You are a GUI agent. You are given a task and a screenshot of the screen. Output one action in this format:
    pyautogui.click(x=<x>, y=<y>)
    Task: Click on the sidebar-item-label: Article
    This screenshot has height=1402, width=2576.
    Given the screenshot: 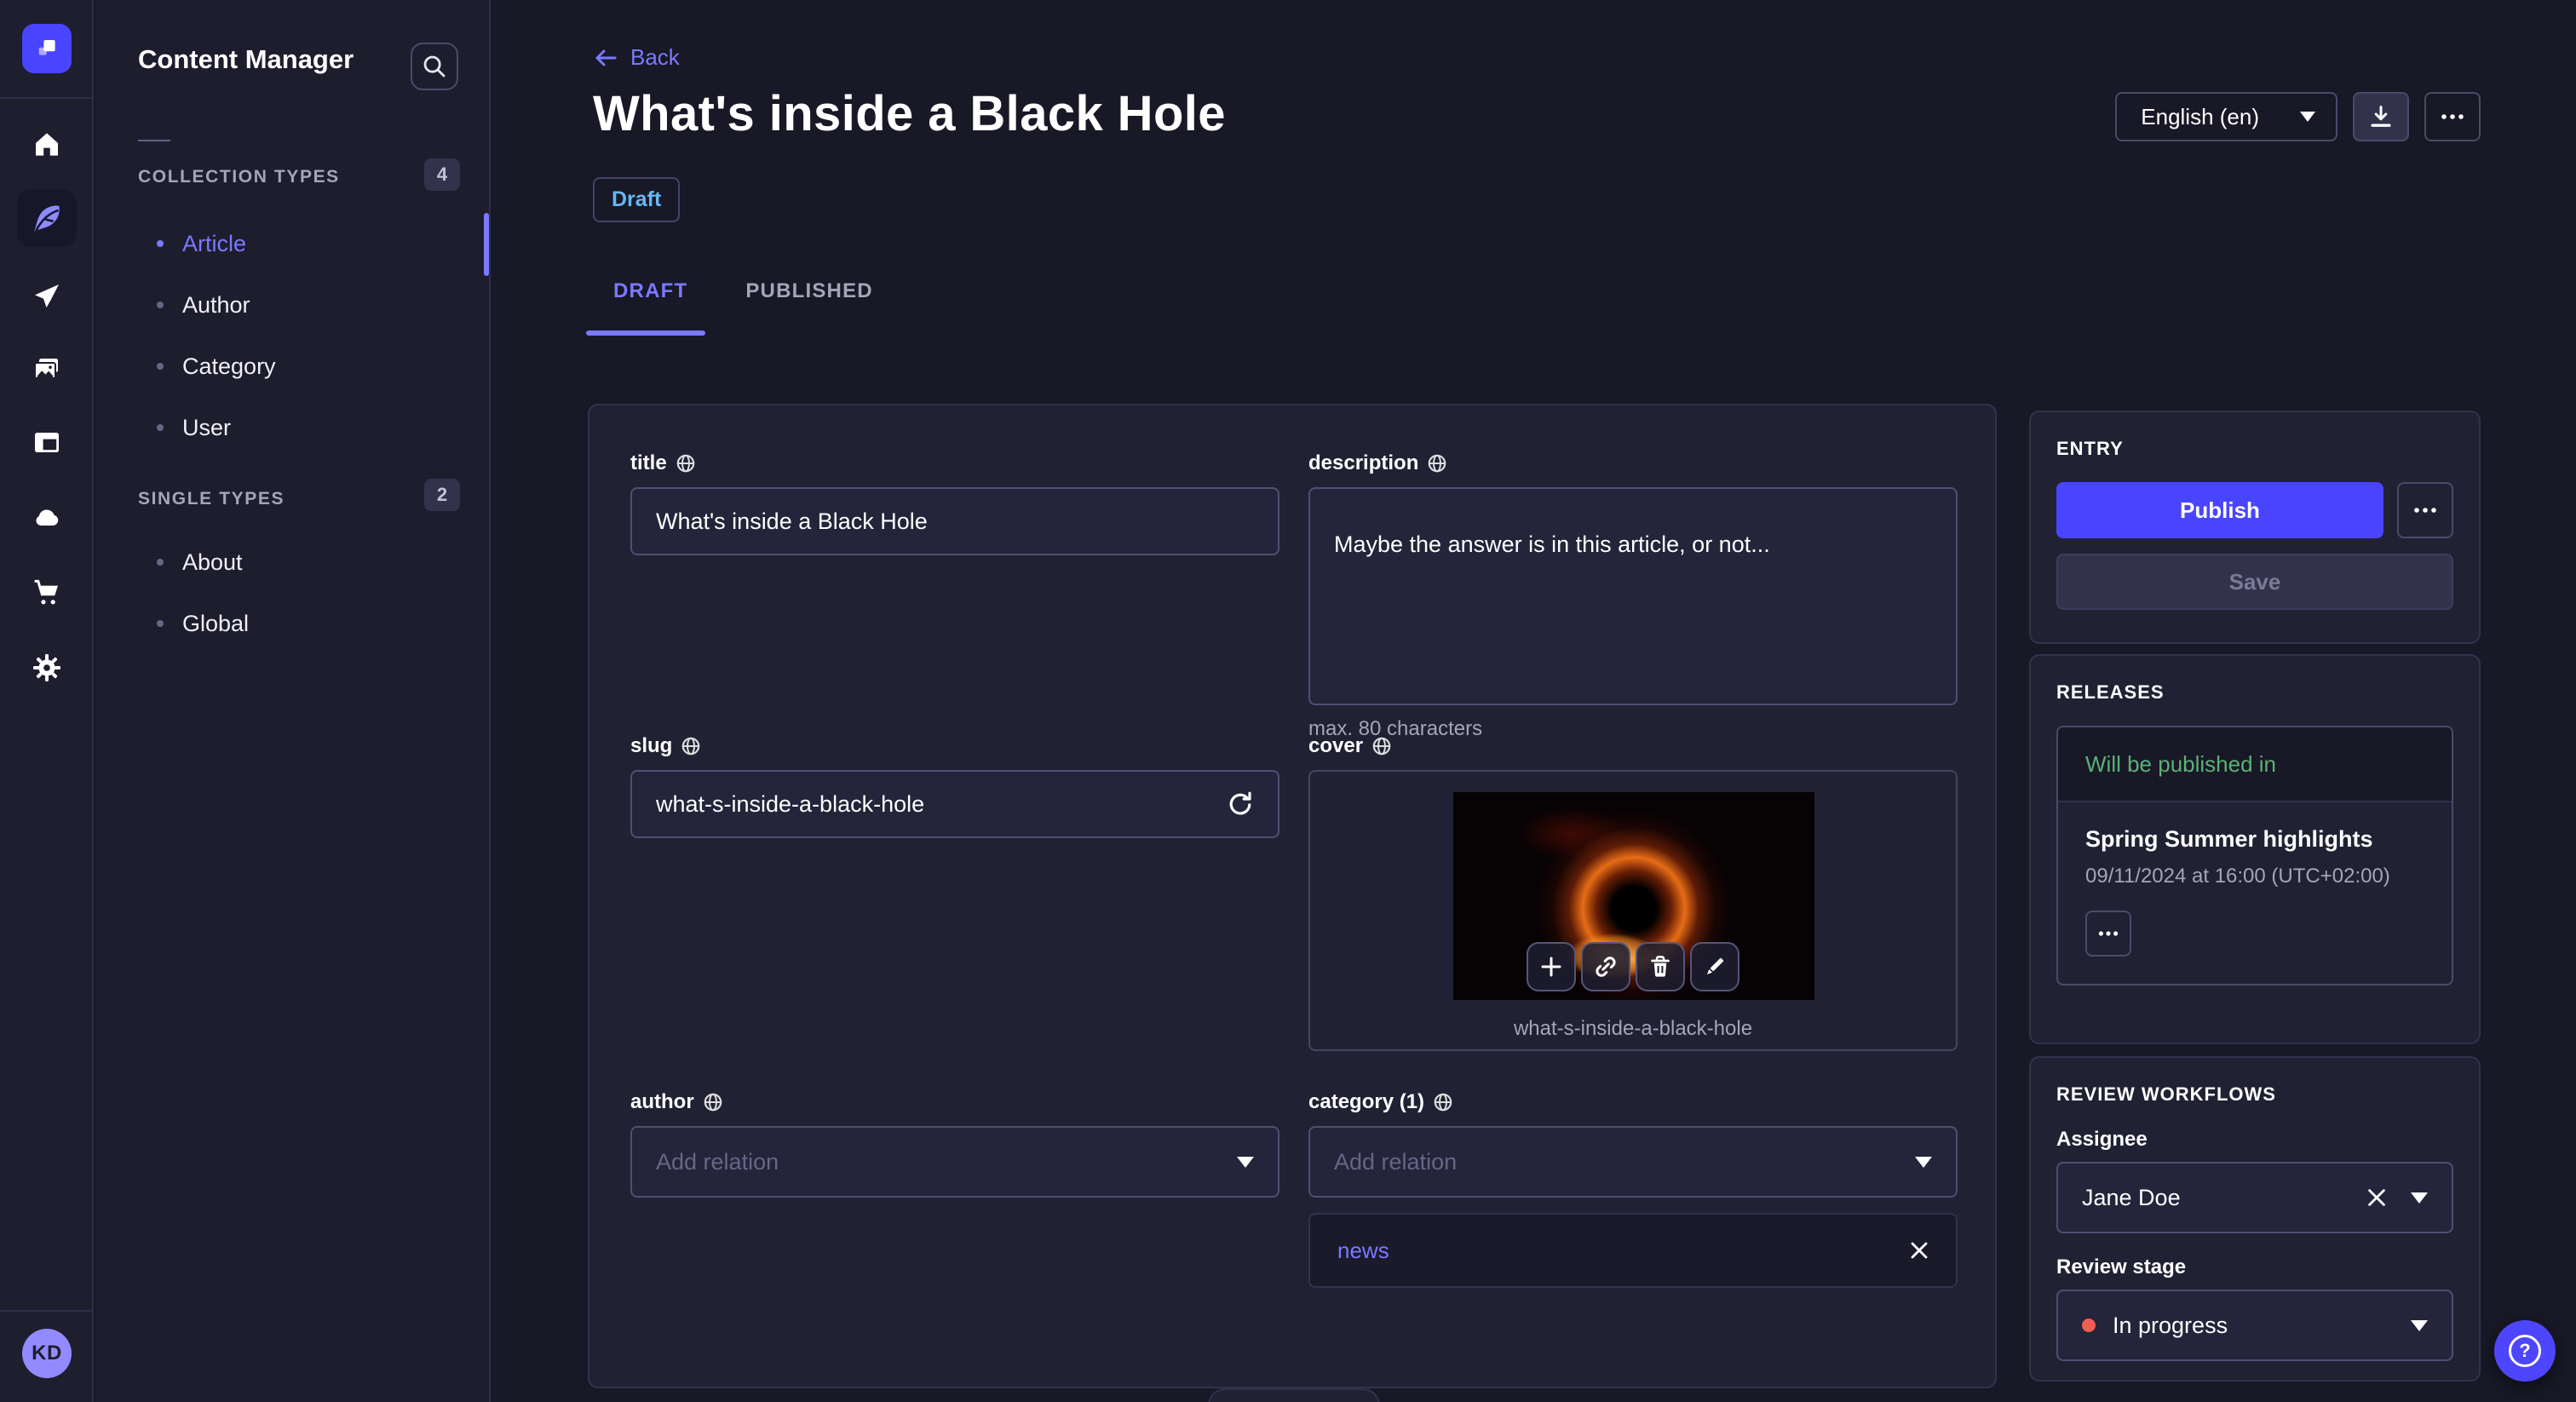 What is the action you would take?
    pyautogui.click(x=214, y=243)
    